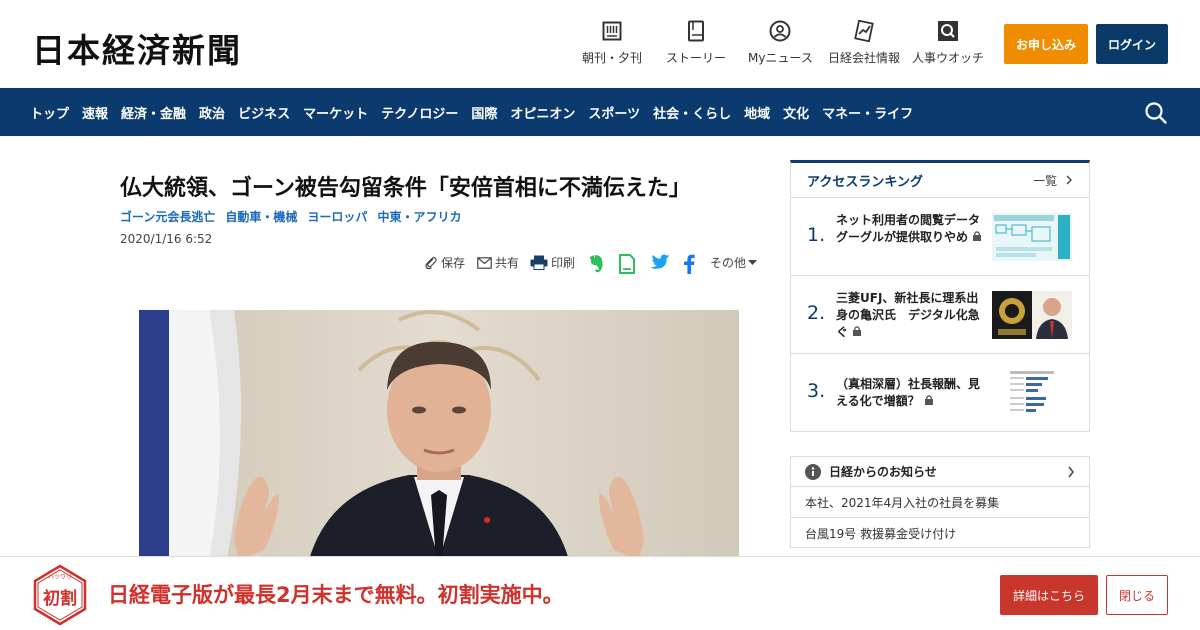 The height and width of the screenshot is (630, 1200). What do you see at coordinates (167, 216) in the screenshot?
I see `article-tag: ゴーン元会長逃亡` at bounding box center [167, 216].